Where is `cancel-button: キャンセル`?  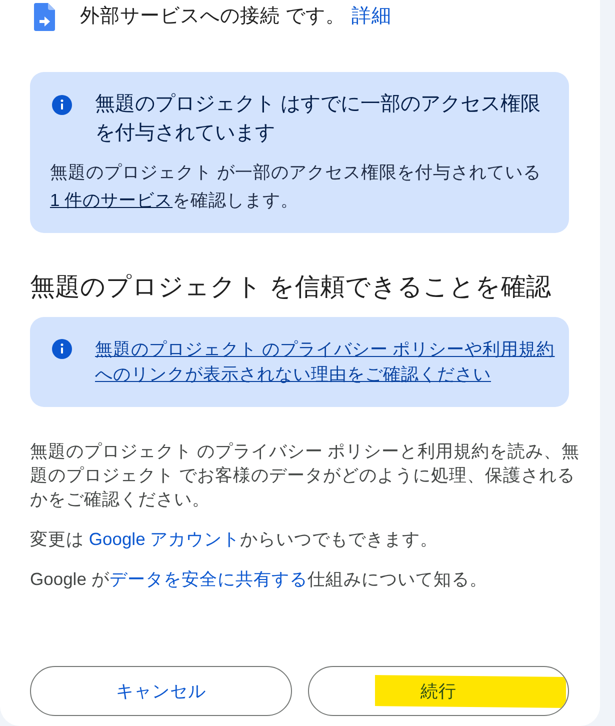
cancel-button: キャンセル is located at coordinates (161, 691).